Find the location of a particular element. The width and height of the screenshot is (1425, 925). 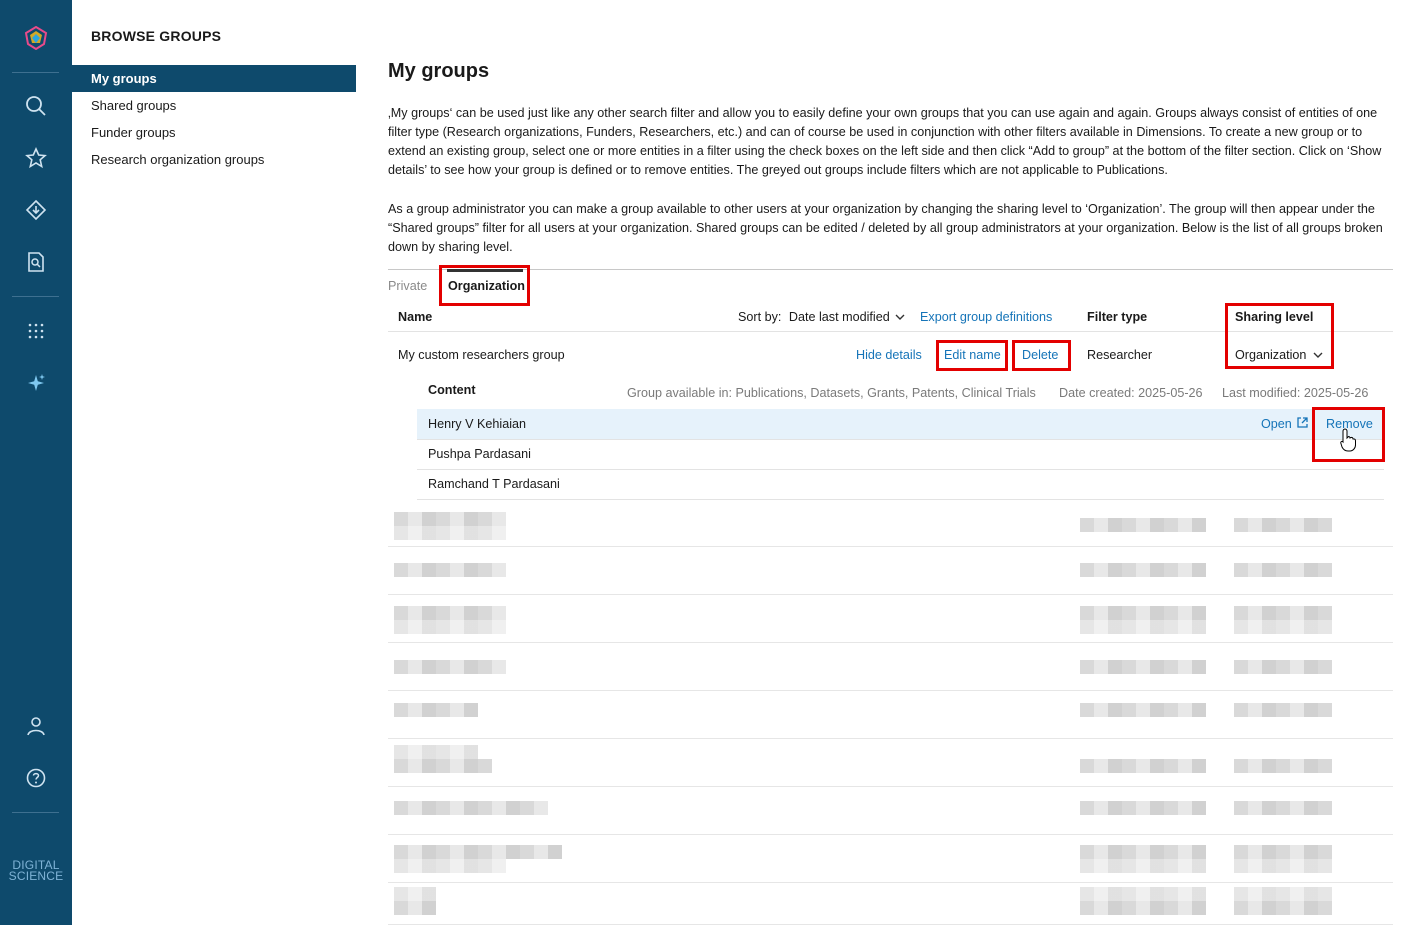

delete-link: Delete is located at coordinates (1040, 355).